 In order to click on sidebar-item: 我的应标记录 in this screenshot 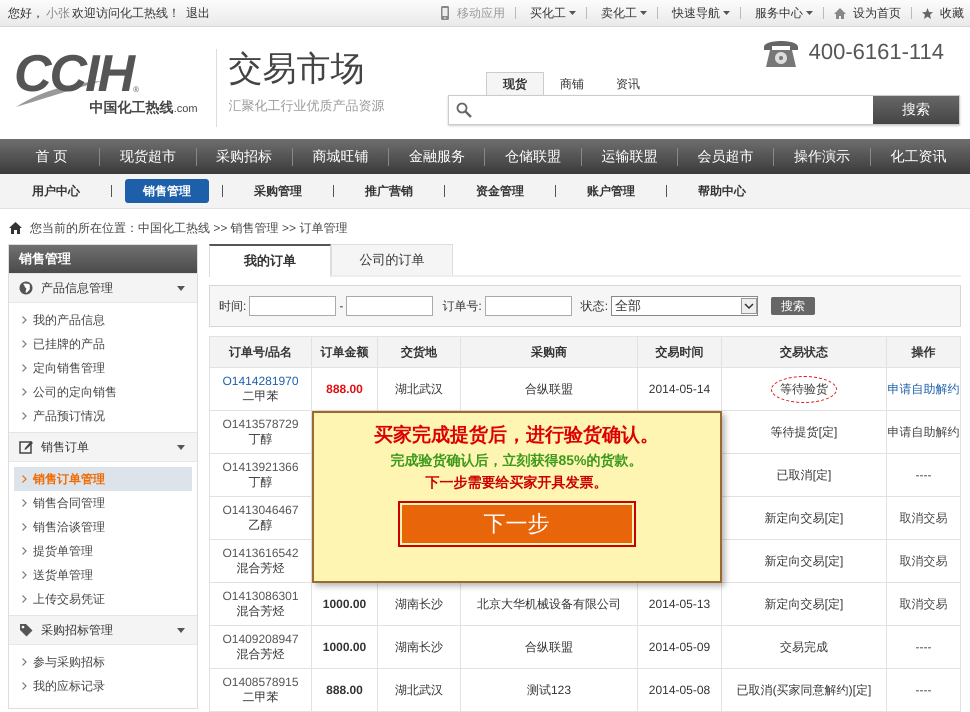, I will do `click(103, 686)`.